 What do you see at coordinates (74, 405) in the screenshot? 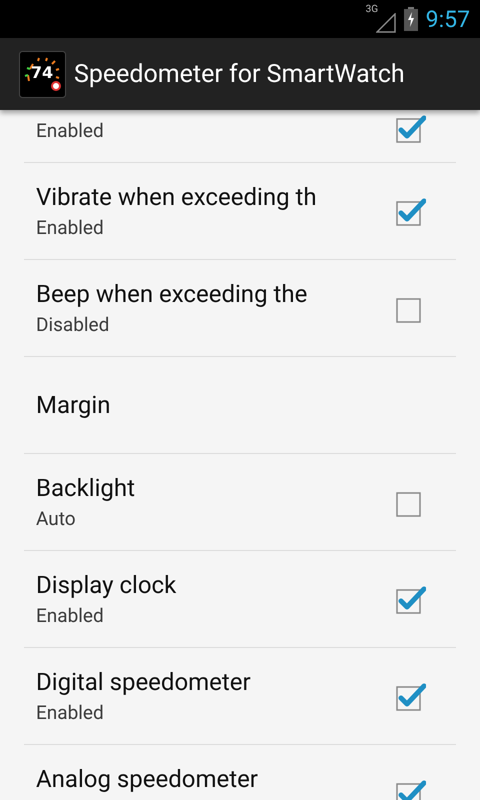
I see `setting-title: Margin` at bounding box center [74, 405].